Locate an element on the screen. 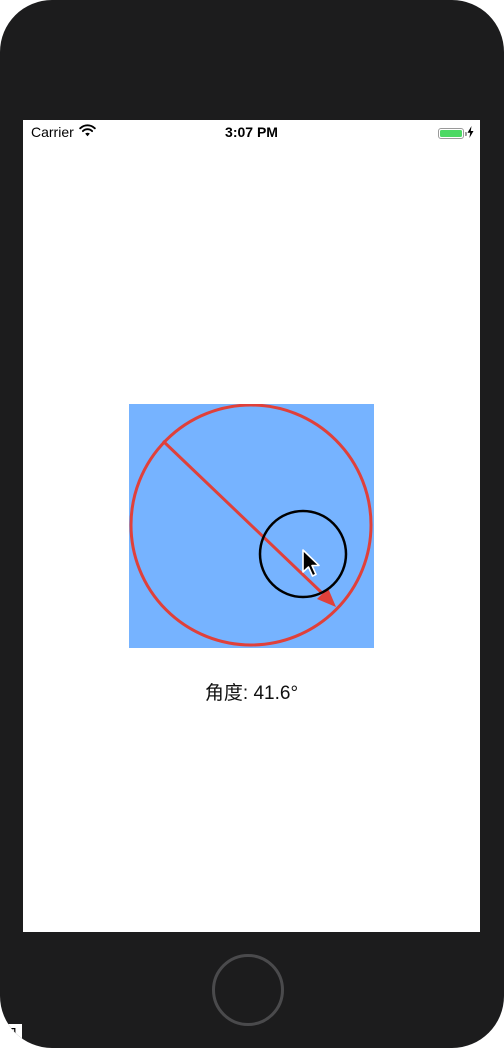  status-time: 3:07 PM is located at coordinates (251, 132).